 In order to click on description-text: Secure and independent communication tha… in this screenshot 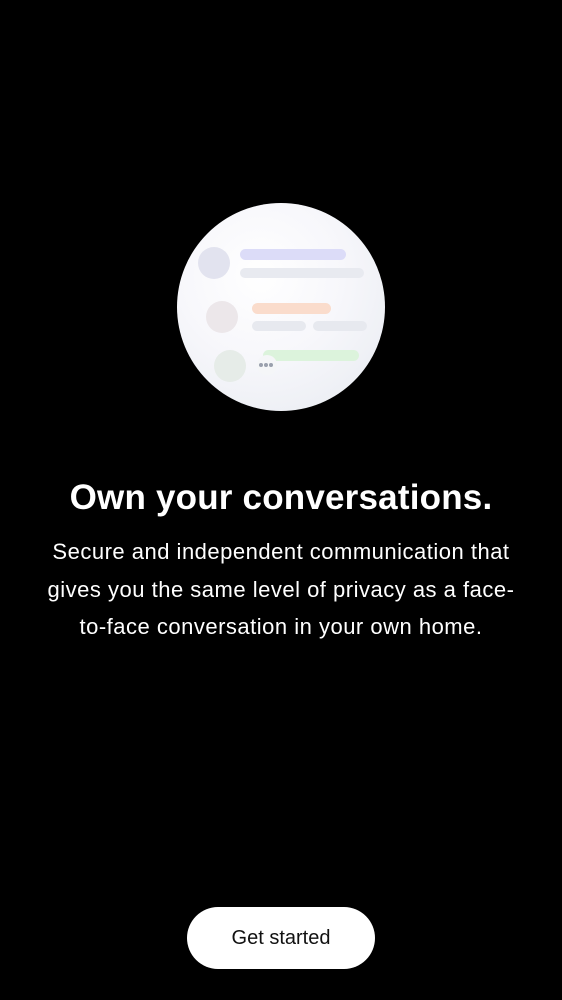, I will do `click(281, 589)`.